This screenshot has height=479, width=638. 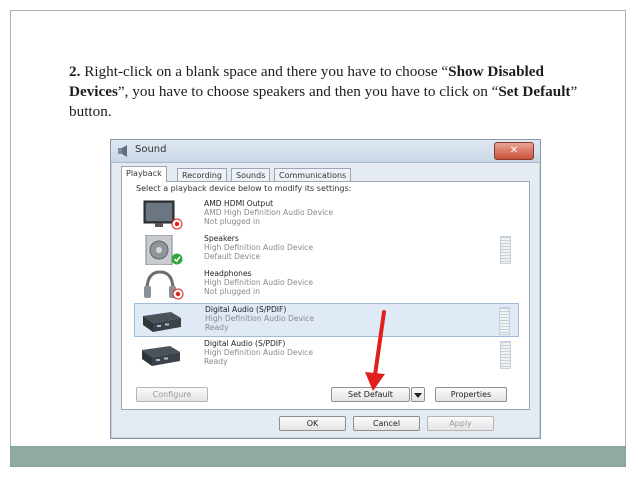 I want to click on tab-sounds: Sounds, so click(x=251, y=175).